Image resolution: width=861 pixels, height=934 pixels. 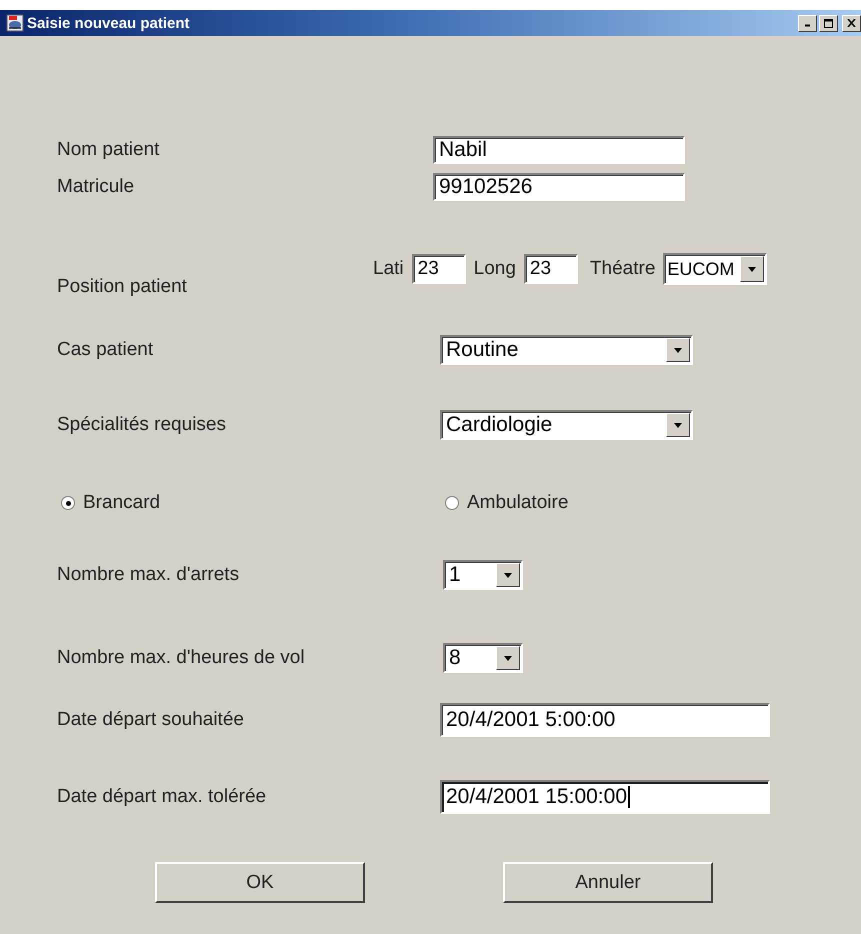 What do you see at coordinates (623, 269) in the screenshot?
I see `field-label: Théatre` at bounding box center [623, 269].